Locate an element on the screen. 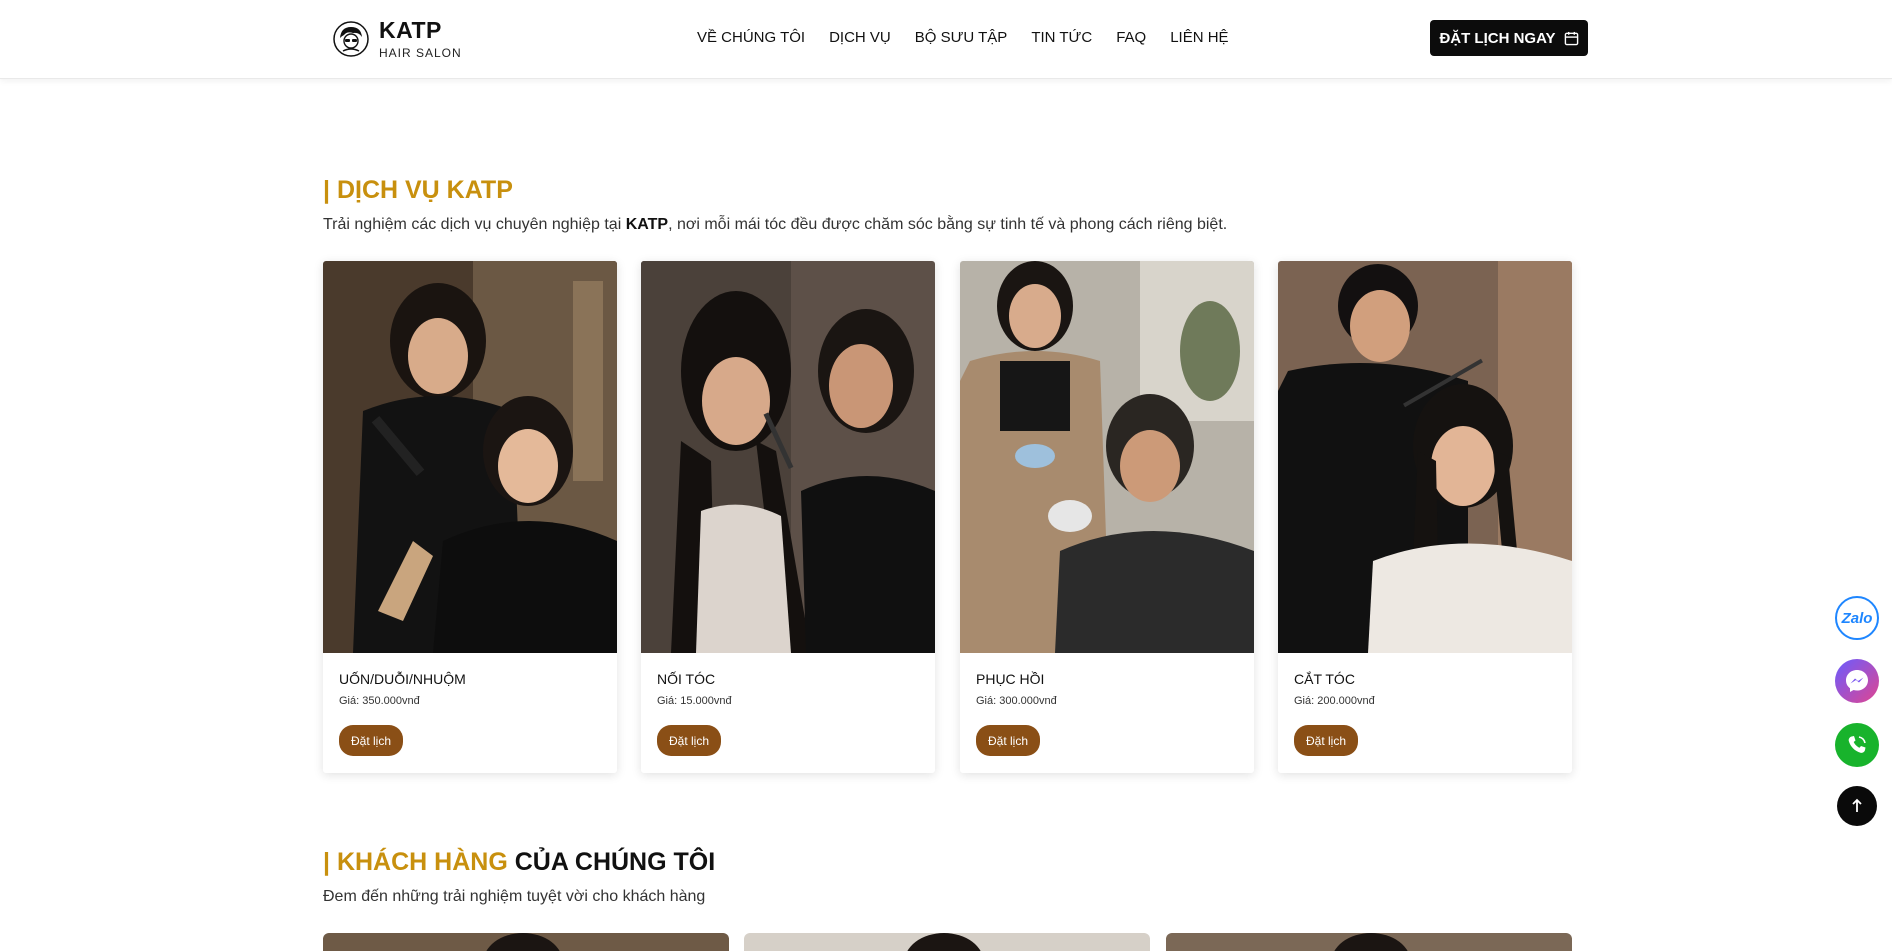  service-price: Giá: 15.000vnđ is located at coordinates (694, 701).